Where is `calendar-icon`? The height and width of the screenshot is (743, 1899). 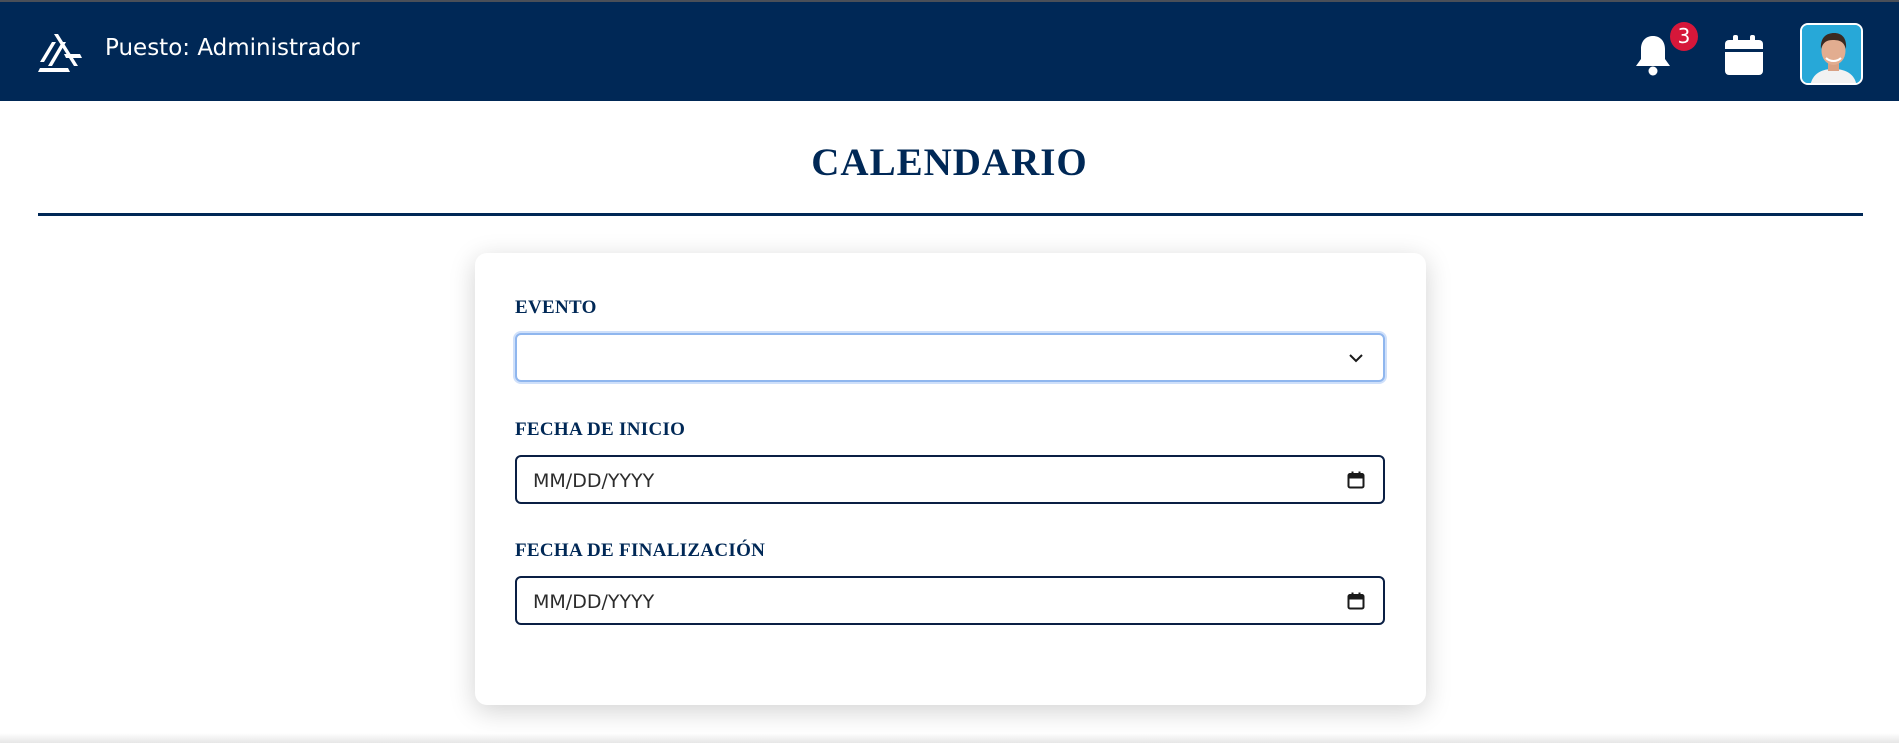 calendar-icon is located at coordinates (1744, 55).